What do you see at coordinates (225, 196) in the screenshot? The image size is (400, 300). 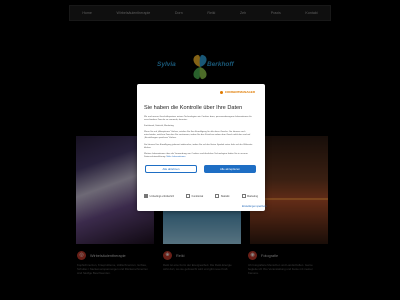 I see `option-label: Statistik` at bounding box center [225, 196].